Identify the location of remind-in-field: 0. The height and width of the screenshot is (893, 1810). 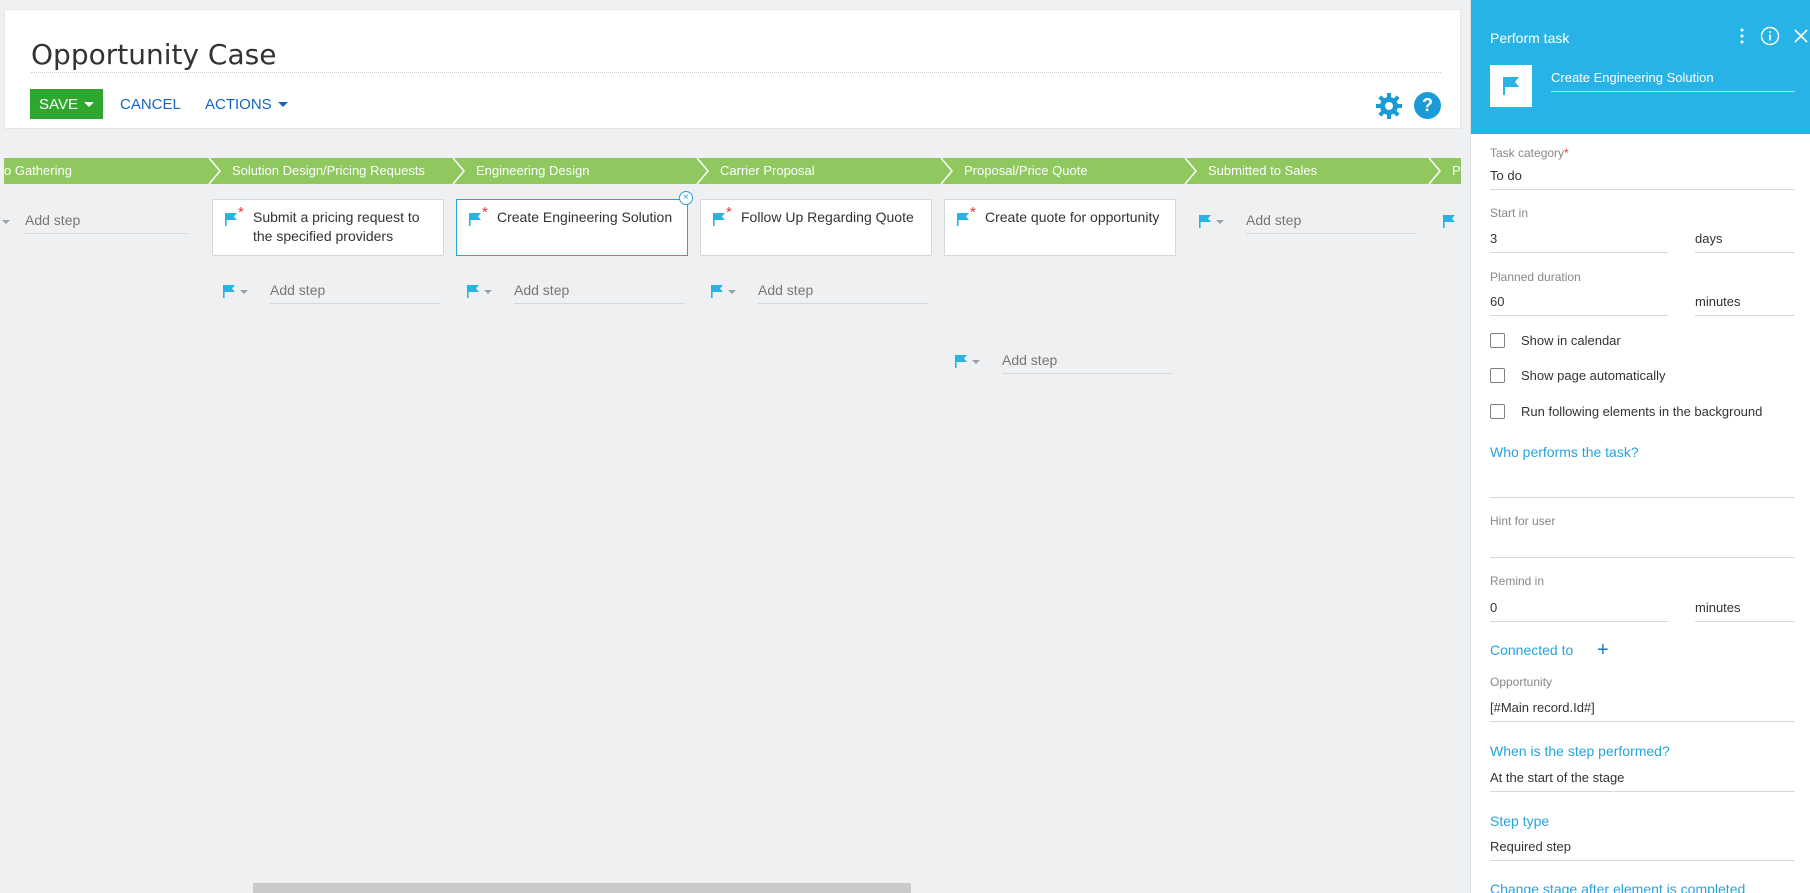
(1579, 611).